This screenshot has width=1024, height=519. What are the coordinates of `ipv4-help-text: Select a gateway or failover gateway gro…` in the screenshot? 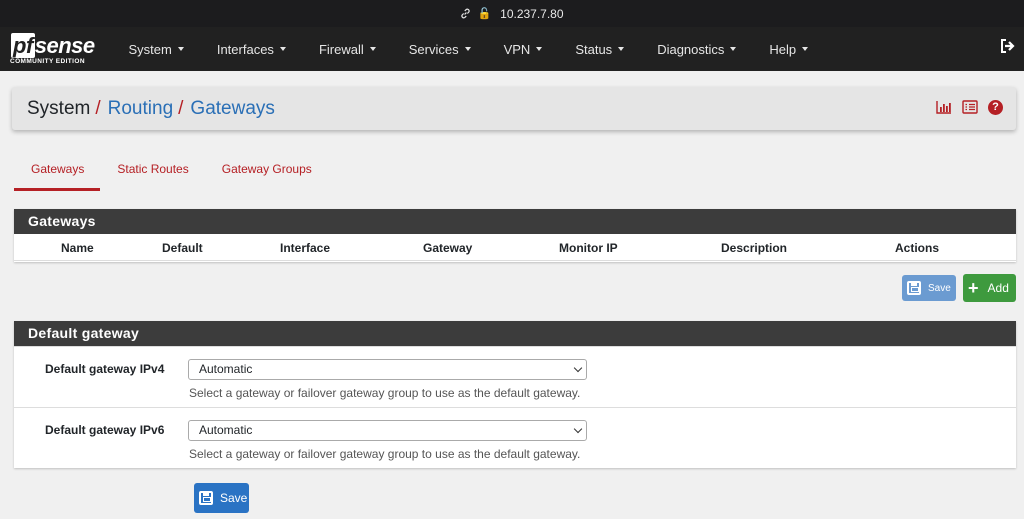 It's located at (385, 393).